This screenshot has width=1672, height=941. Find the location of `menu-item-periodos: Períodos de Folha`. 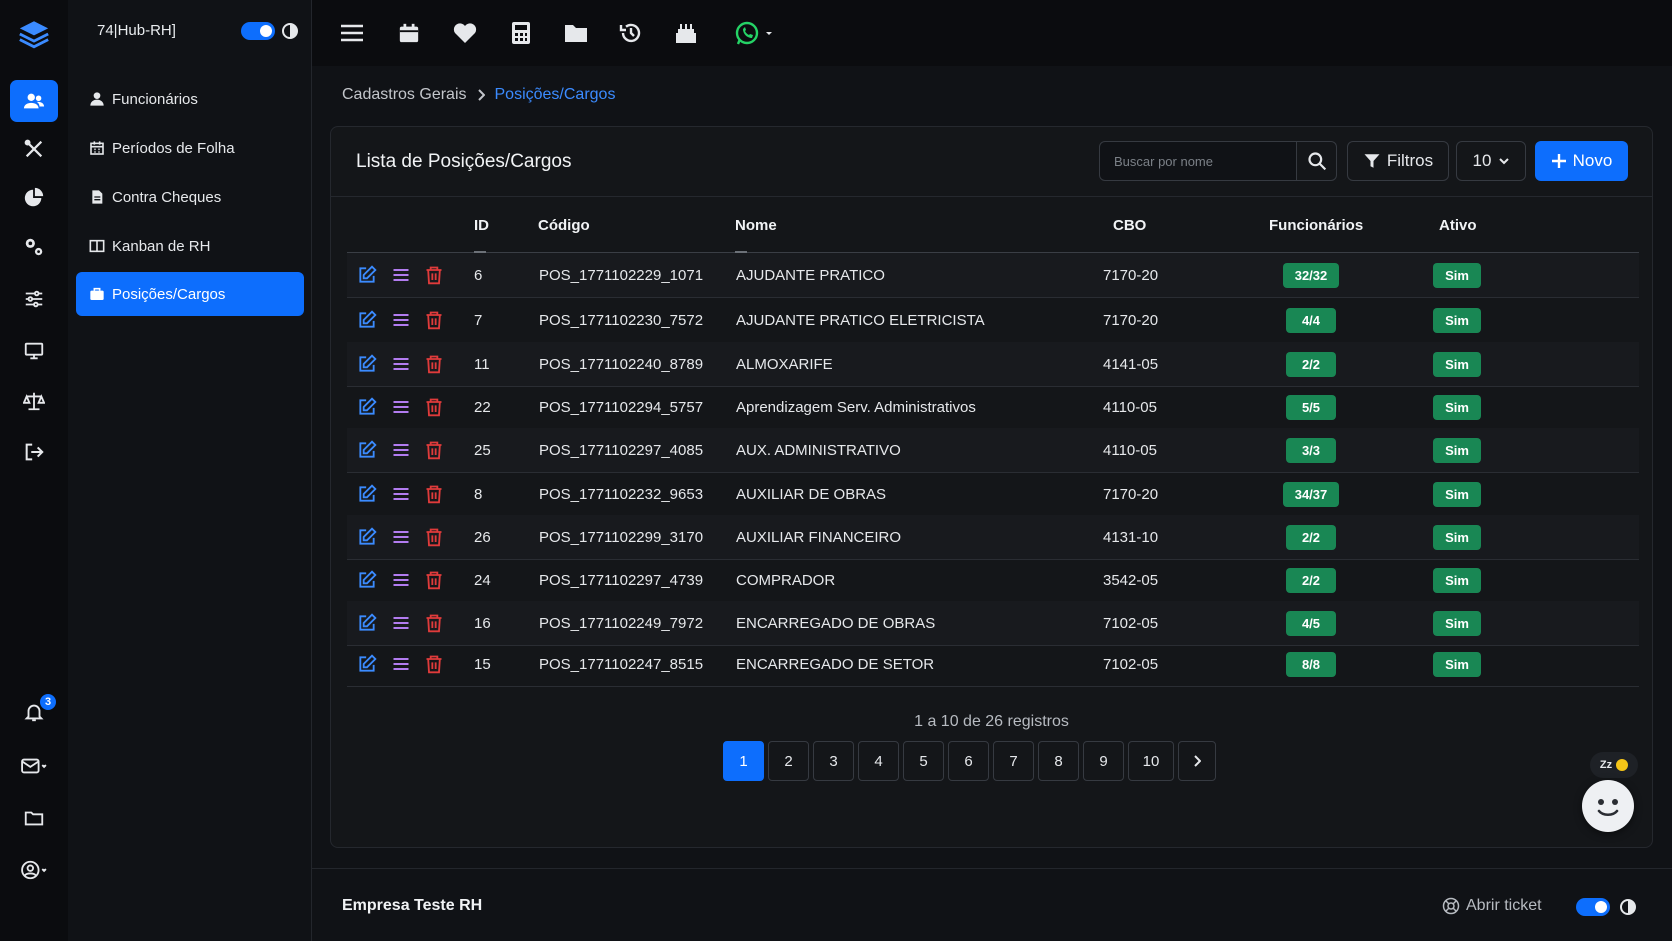

menu-item-periodos: Períodos de Folha is located at coordinates (190, 148).